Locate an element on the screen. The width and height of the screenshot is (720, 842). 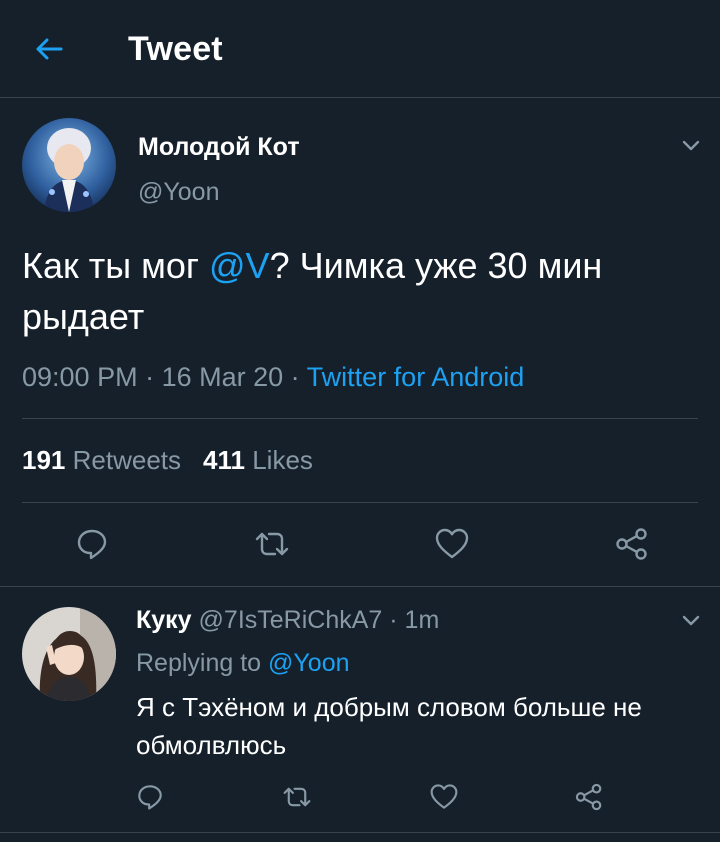
back-button is located at coordinates (49, 49).